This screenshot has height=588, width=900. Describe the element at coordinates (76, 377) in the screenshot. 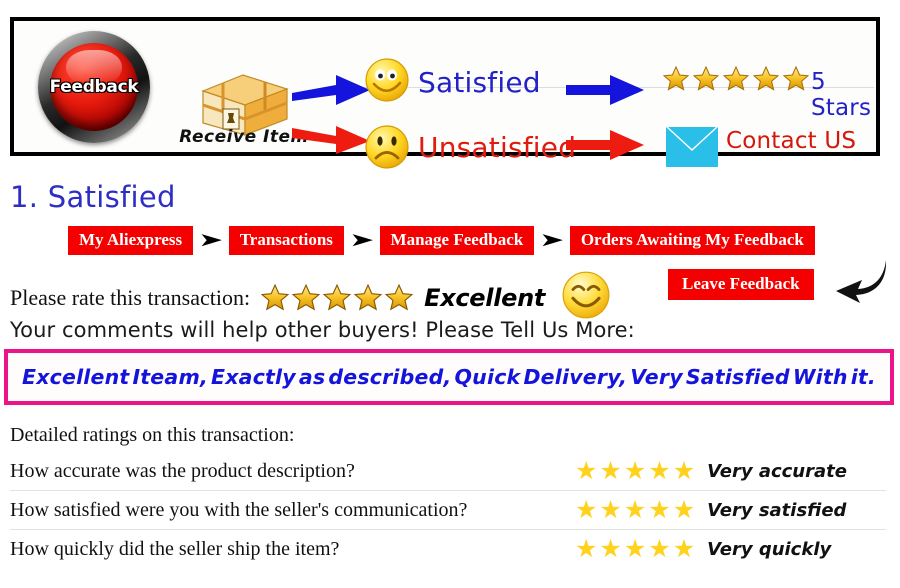

I see `review-word: Excellent` at that location.